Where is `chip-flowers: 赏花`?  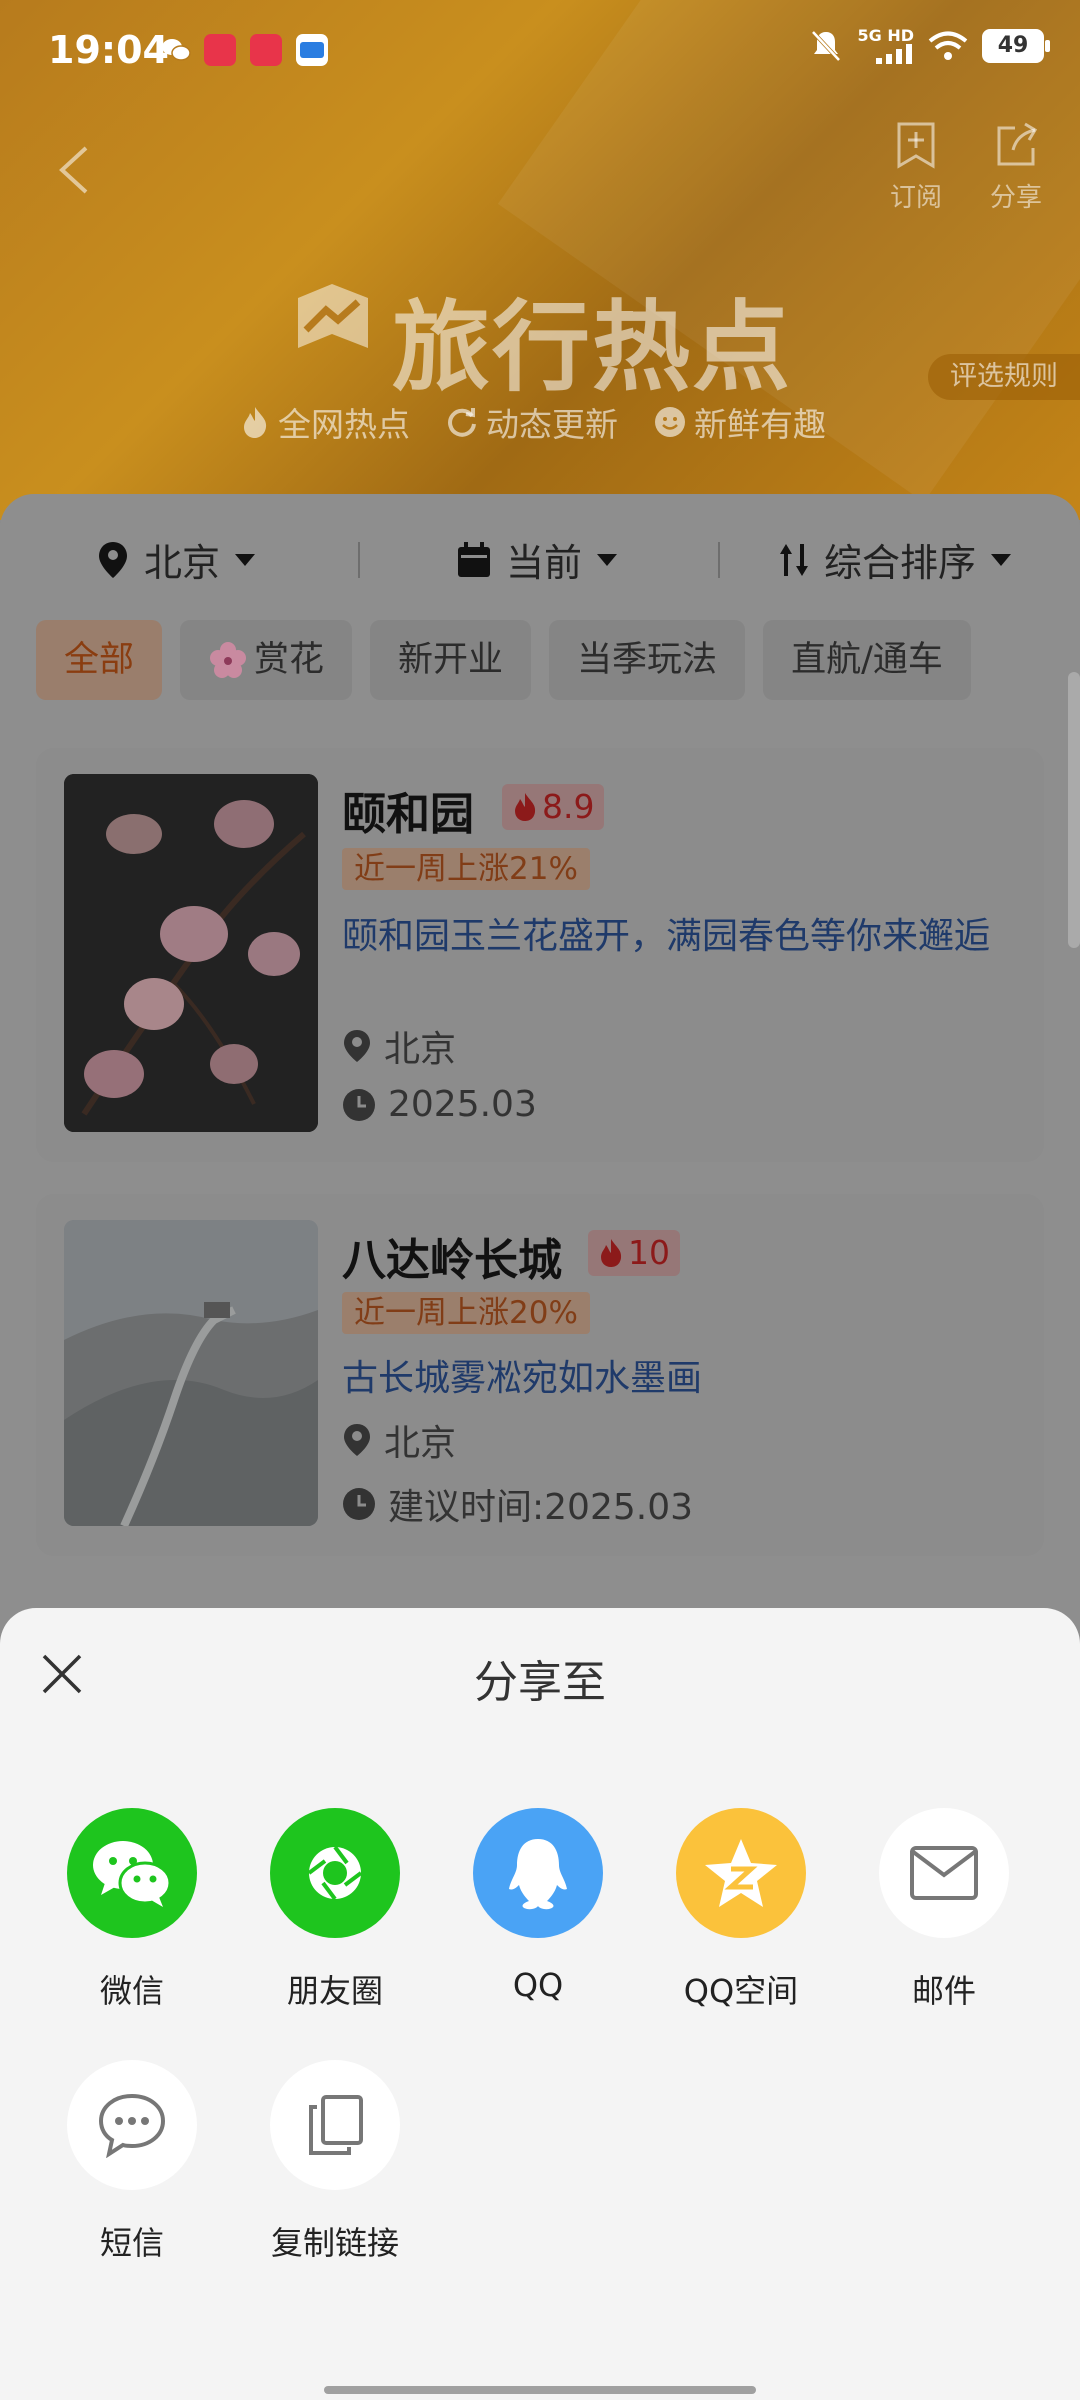
chip-flowers: 赏花 is located at coordinates (266, 660).